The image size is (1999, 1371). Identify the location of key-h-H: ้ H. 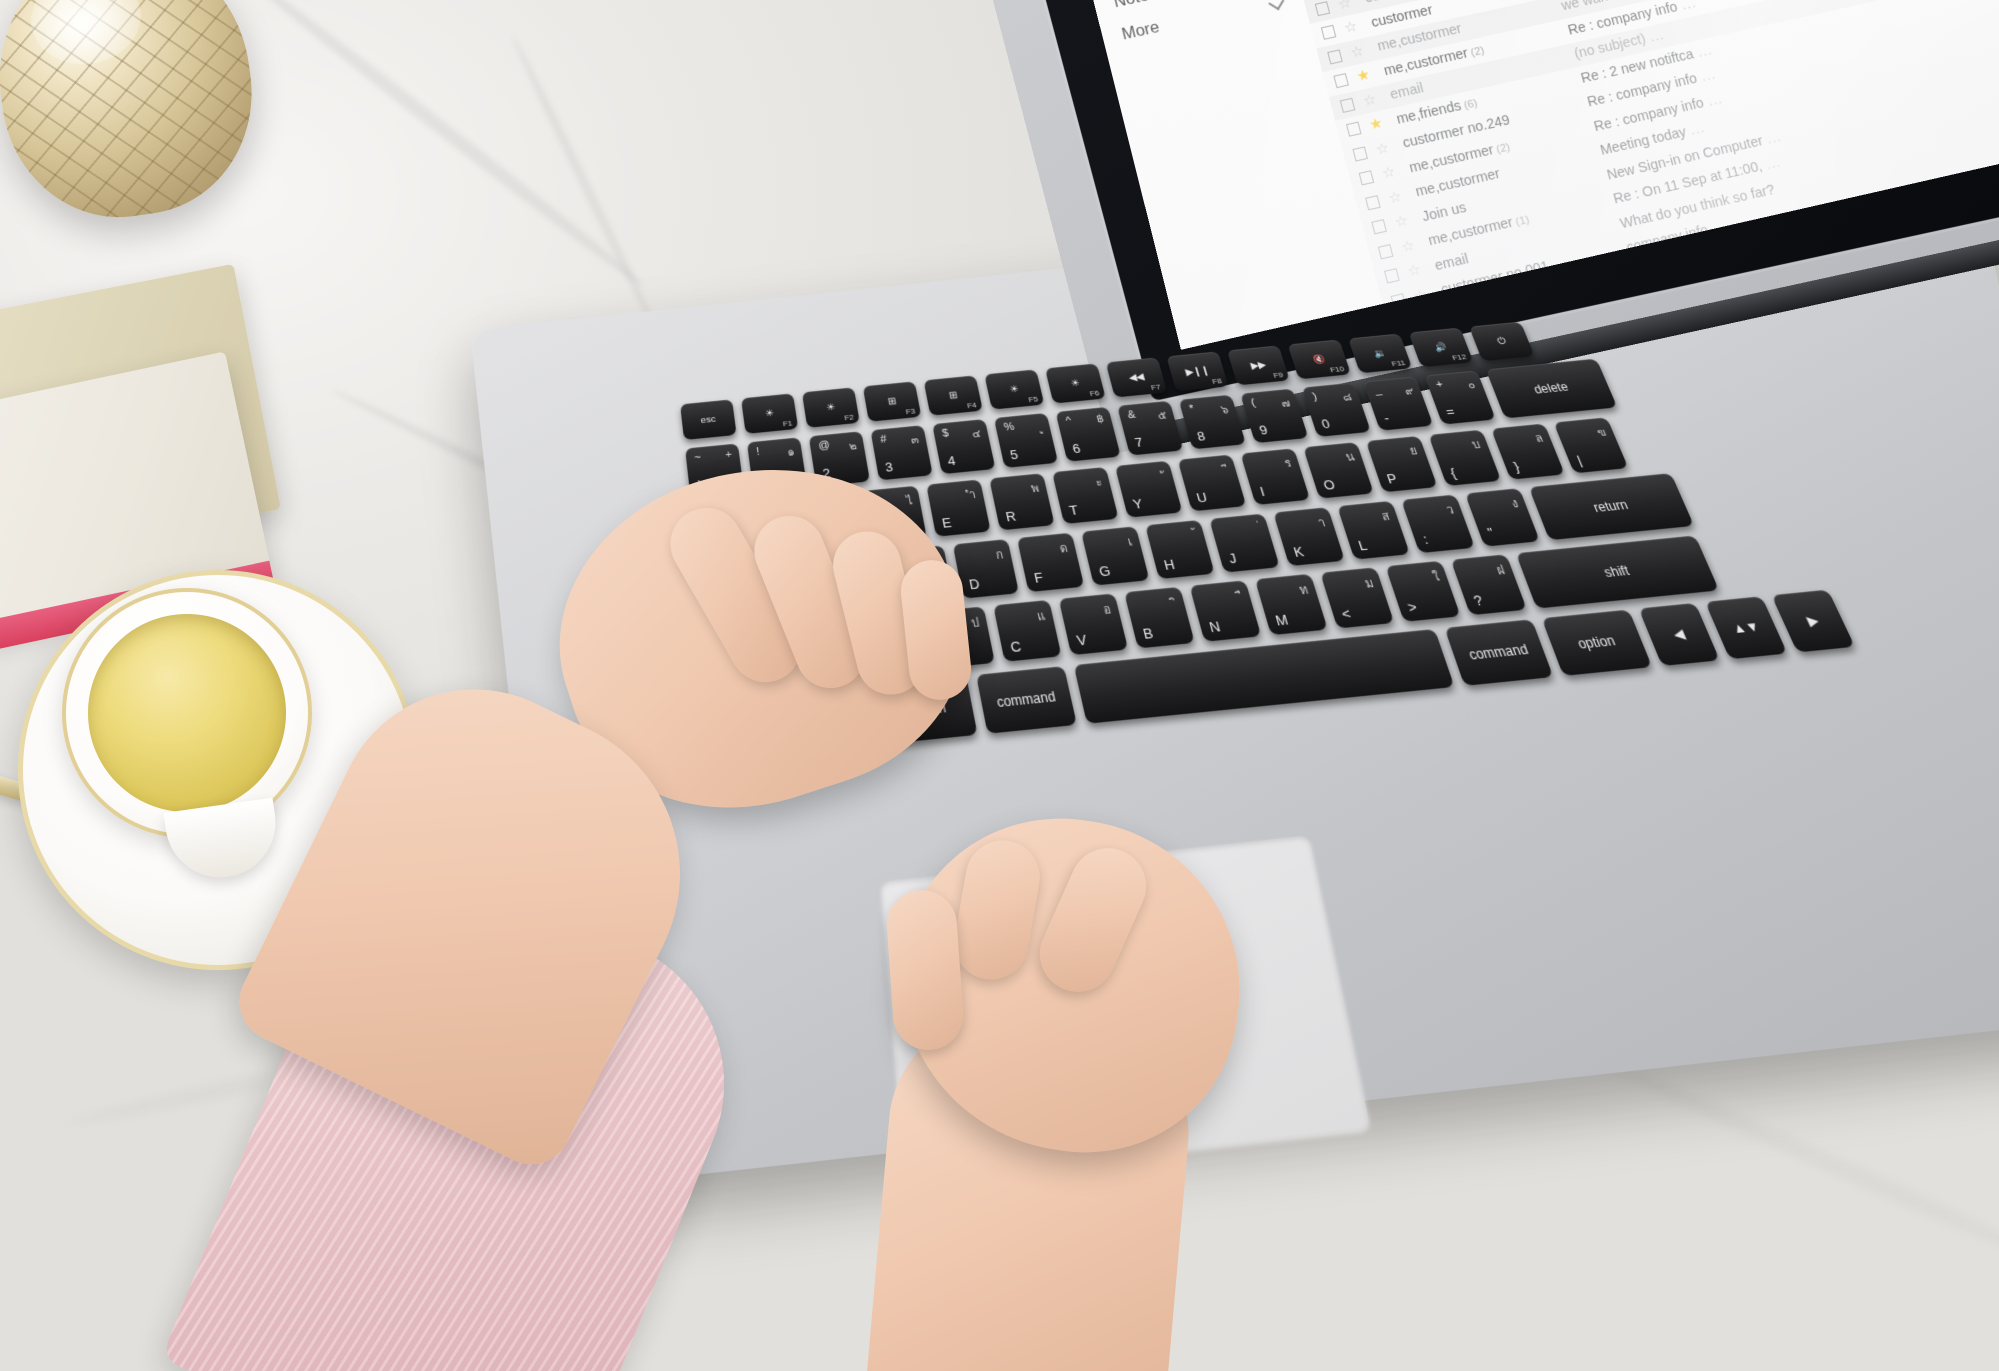
(1180, 549).